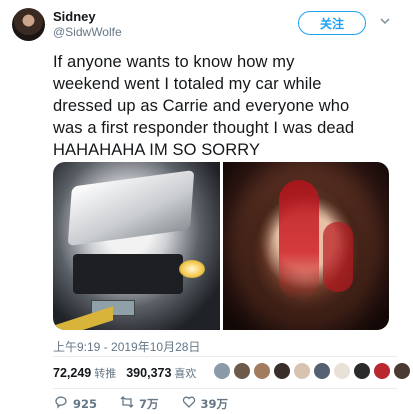  What do you see at coordinates (28, 24) in the screenshot?
I see `avatar` at bounding box center [28, 24].